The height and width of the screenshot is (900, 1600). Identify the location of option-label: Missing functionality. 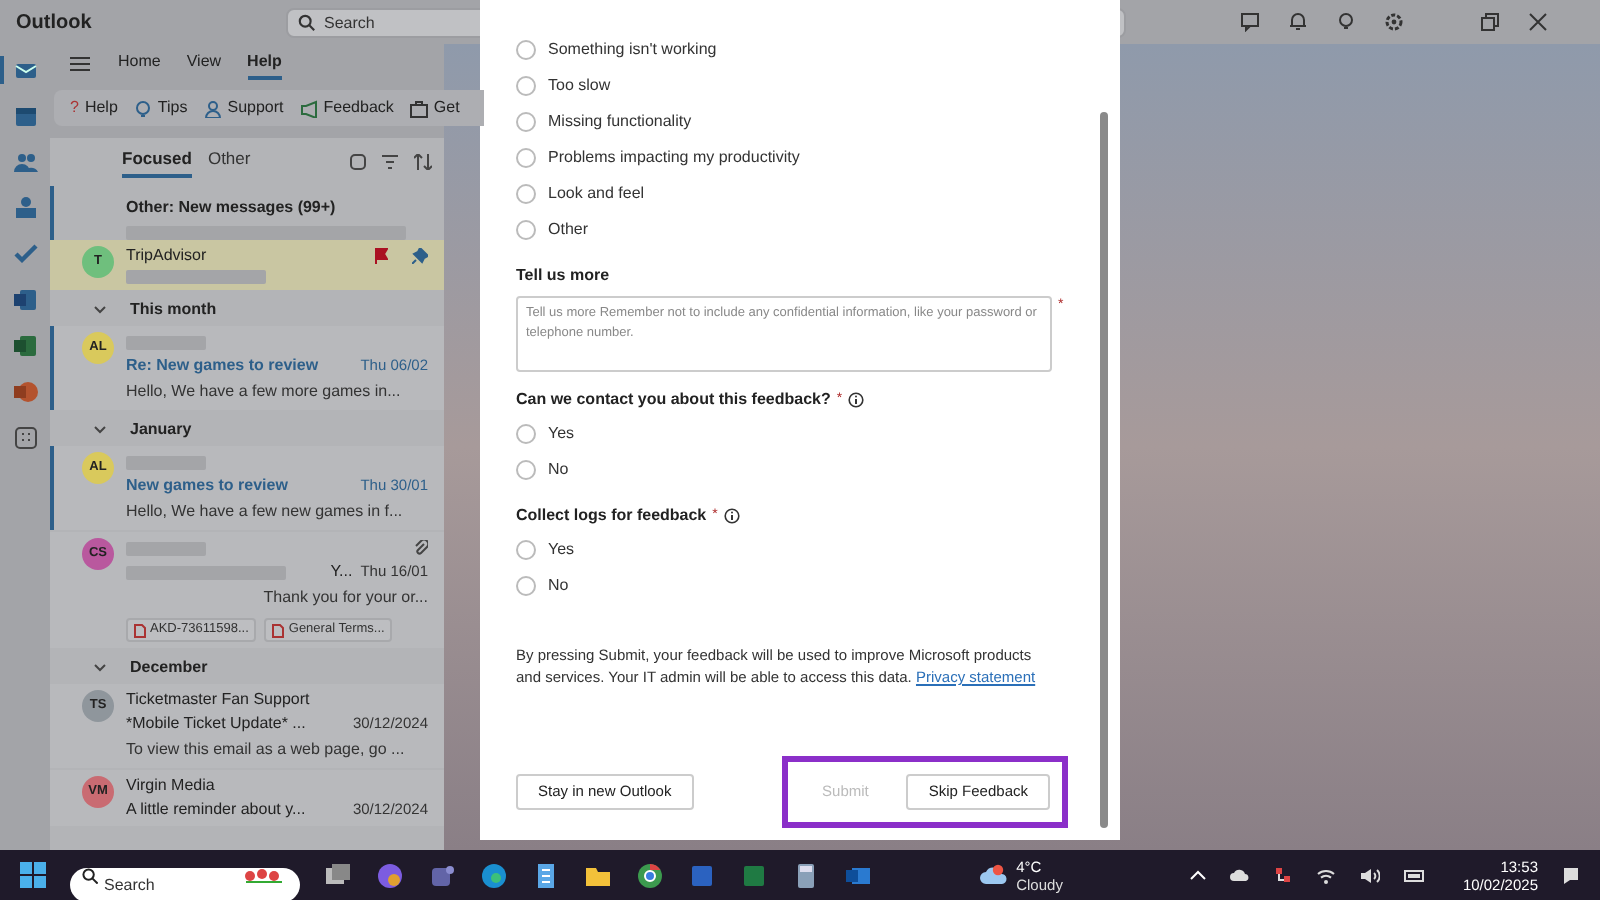
(620, 122).